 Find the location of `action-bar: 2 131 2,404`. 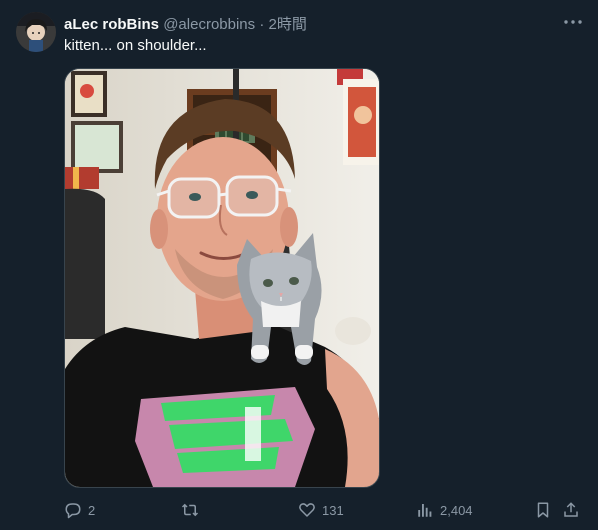

action-bar: 2 131 2,404 is located at coordinates (324, 510).